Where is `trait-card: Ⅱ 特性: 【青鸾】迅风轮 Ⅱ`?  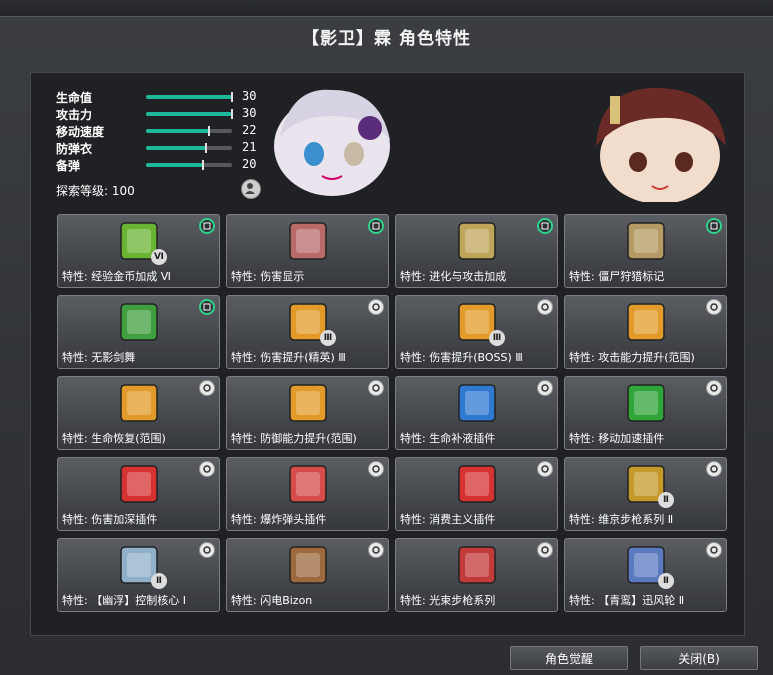 trait-card: Ⅱ 特性: 【青鸾】迅风轮 Ⅱ is located at coordinates (645, 575).